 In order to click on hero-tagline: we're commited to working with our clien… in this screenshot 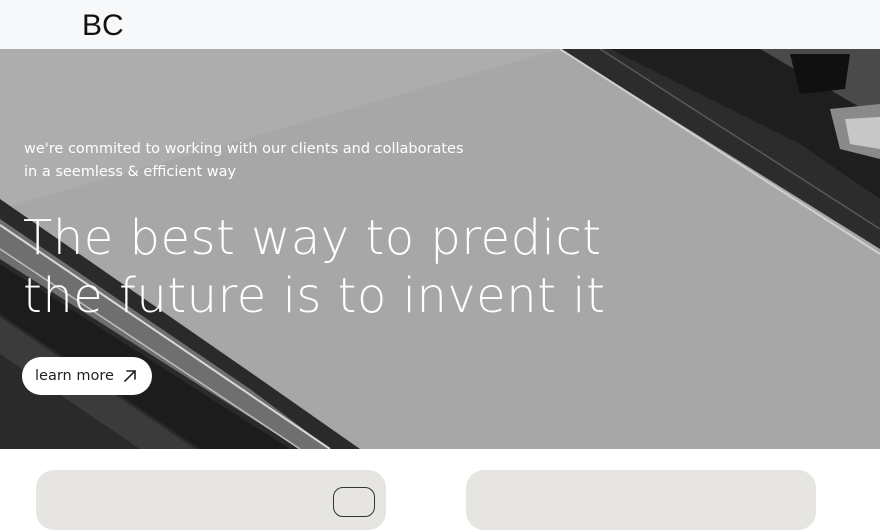, I will do `click(254, 161)`.